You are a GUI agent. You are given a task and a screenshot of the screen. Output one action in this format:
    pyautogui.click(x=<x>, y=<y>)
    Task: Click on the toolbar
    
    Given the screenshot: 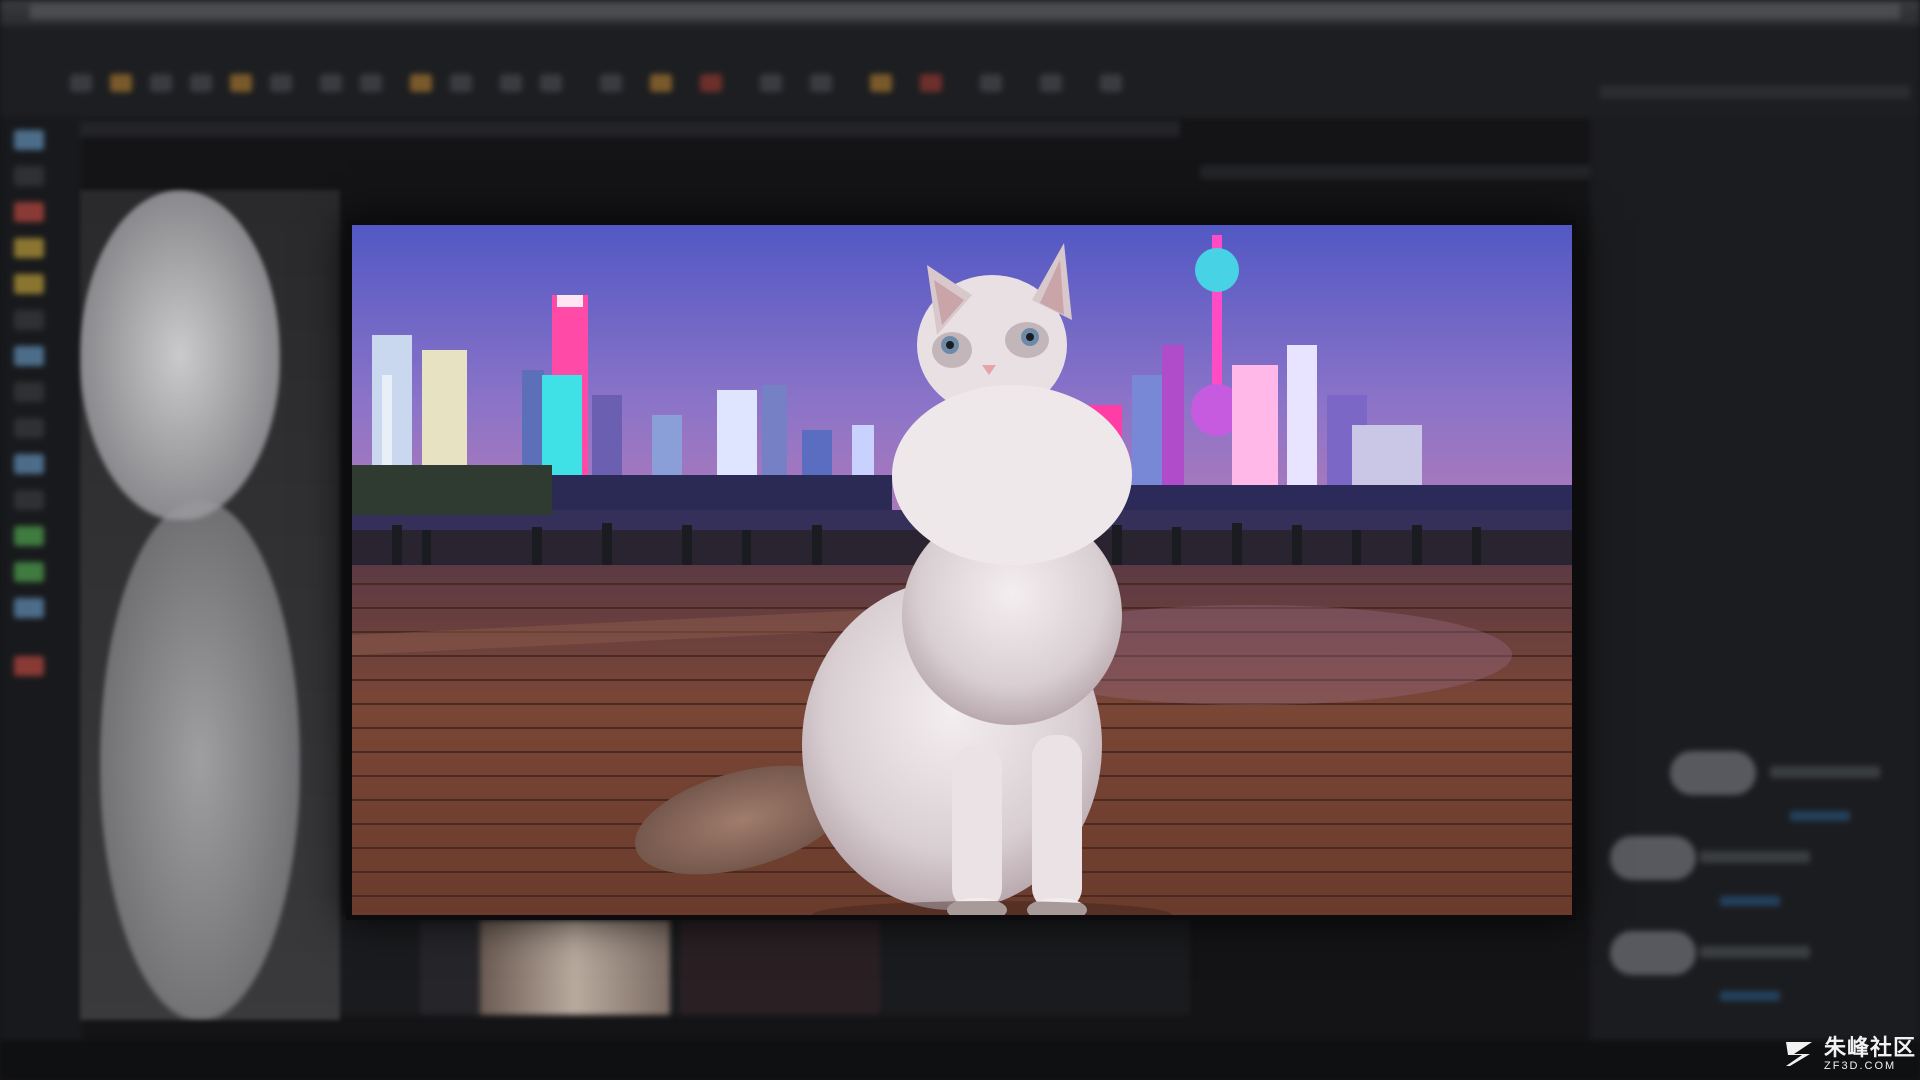 What is the action you would take?
    pyautogui.click(x=960, y=81)
    